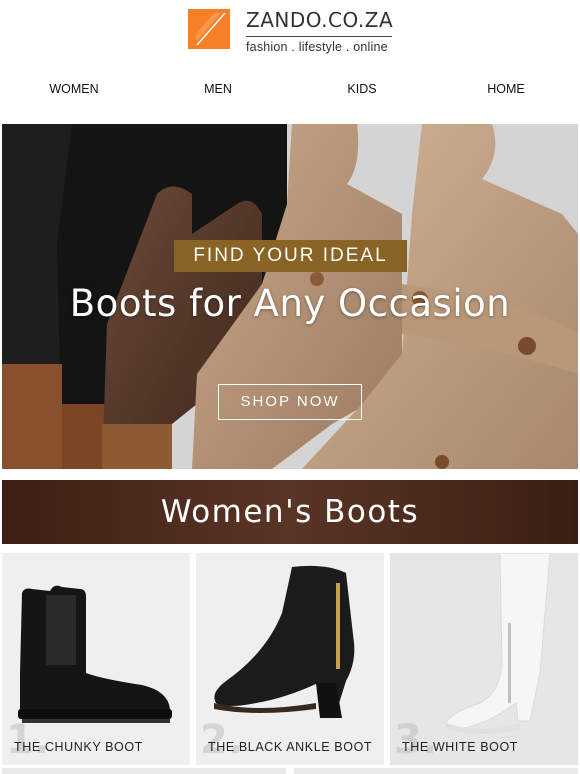 The image size is (580, 774). I want to click on nav-item-kids: KIDS, so click(361, 89).